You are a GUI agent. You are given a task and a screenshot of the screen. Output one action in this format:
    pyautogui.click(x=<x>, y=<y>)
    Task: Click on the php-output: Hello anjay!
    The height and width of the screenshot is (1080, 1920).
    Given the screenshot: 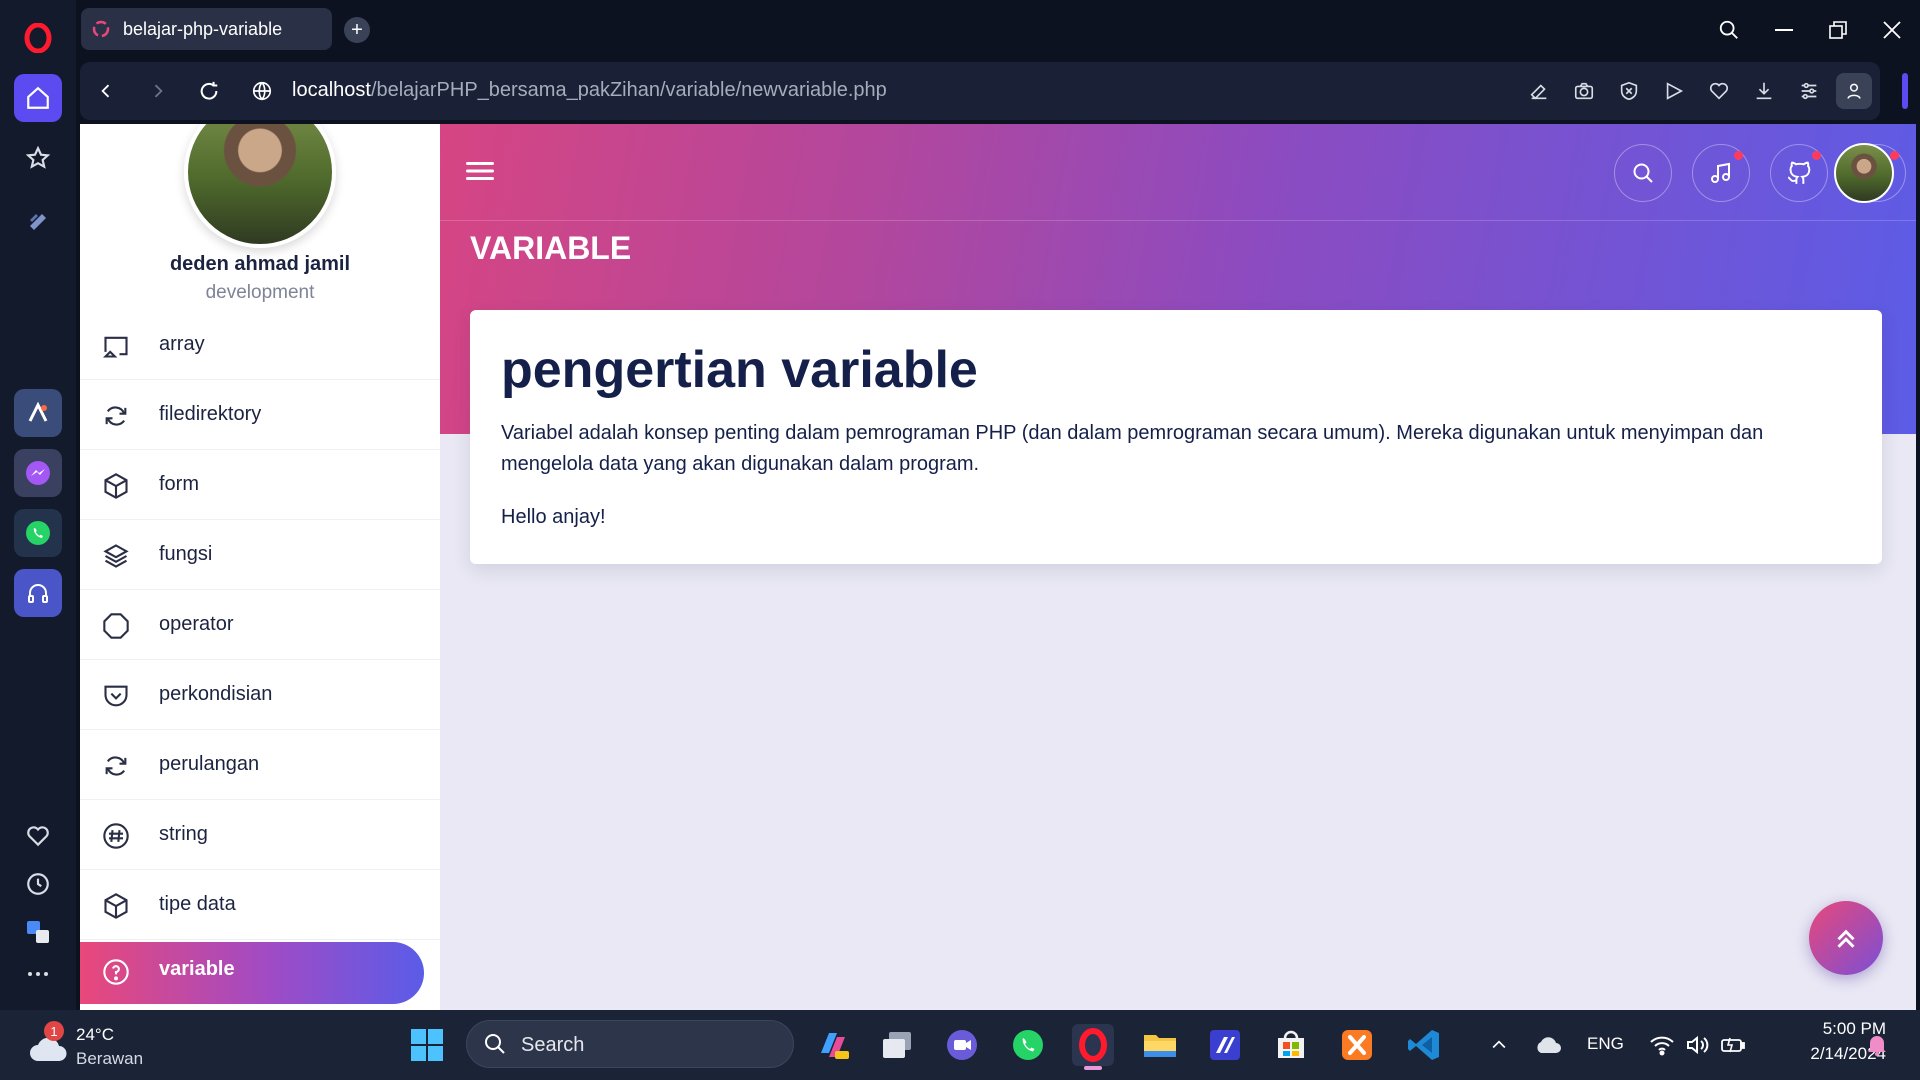 What is the action you would take?
    pyautogui.click(x=553, y=517)
    